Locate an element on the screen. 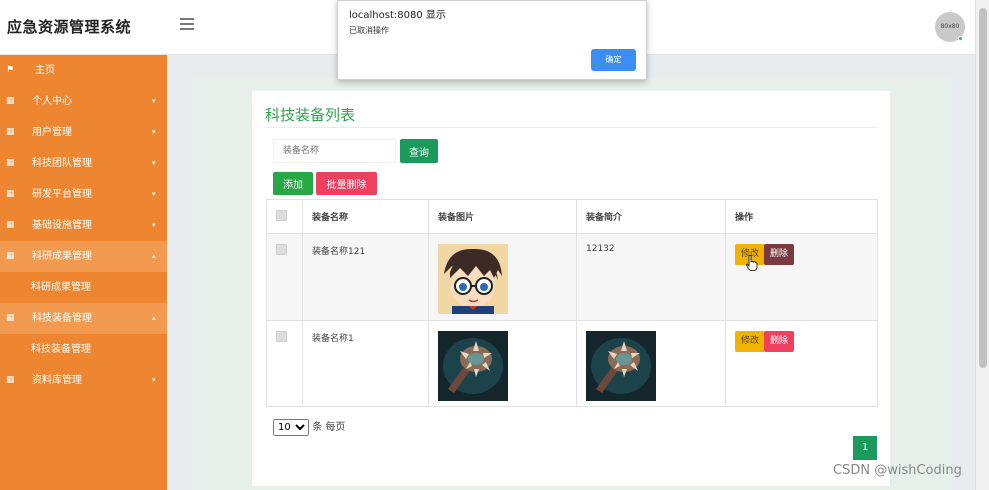 This screenshot has height=490, width=989. sidebar-item-label: 主页 is located at coordinates (45, 70).